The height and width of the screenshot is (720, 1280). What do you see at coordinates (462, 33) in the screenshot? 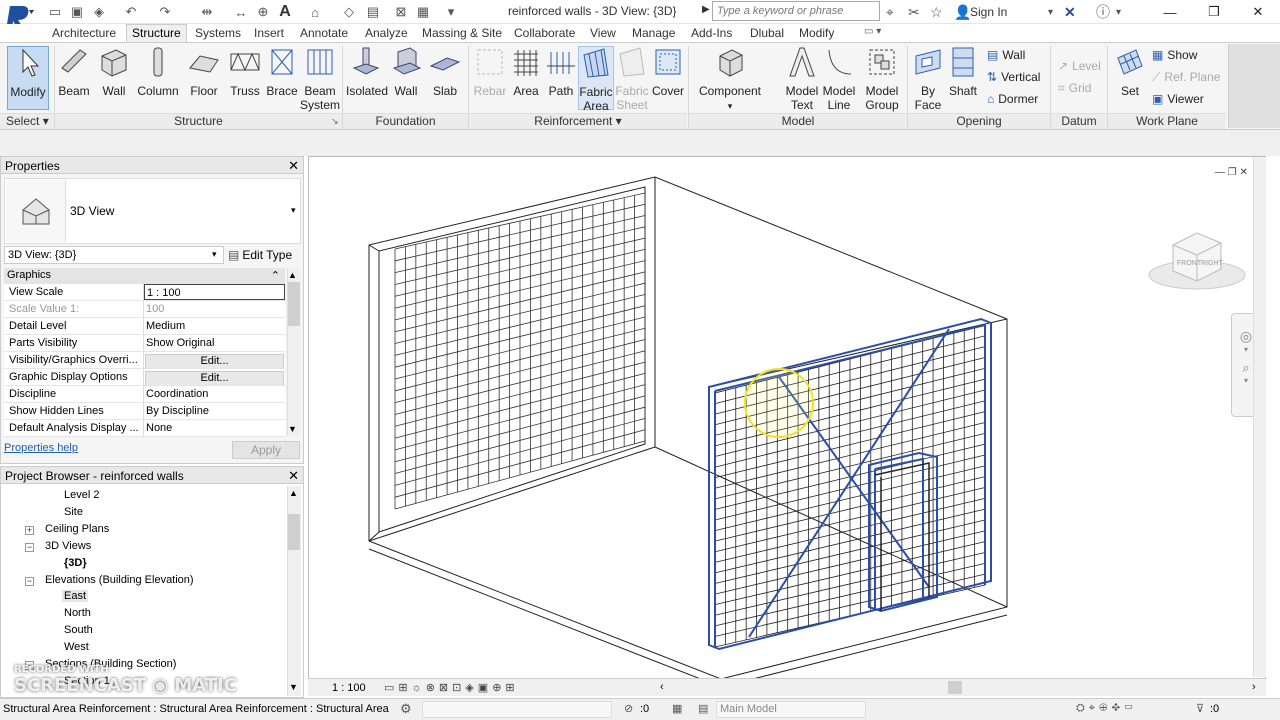
I see `tab-massing-site: Massing & Site` at bounding box center [462, 33].